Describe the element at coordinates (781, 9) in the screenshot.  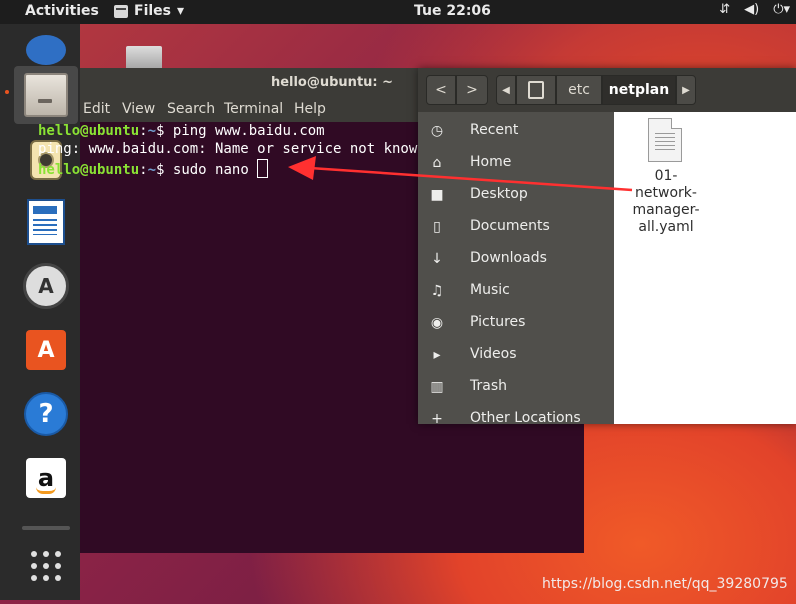
I see `power-icon: ⏻▾` at that location.